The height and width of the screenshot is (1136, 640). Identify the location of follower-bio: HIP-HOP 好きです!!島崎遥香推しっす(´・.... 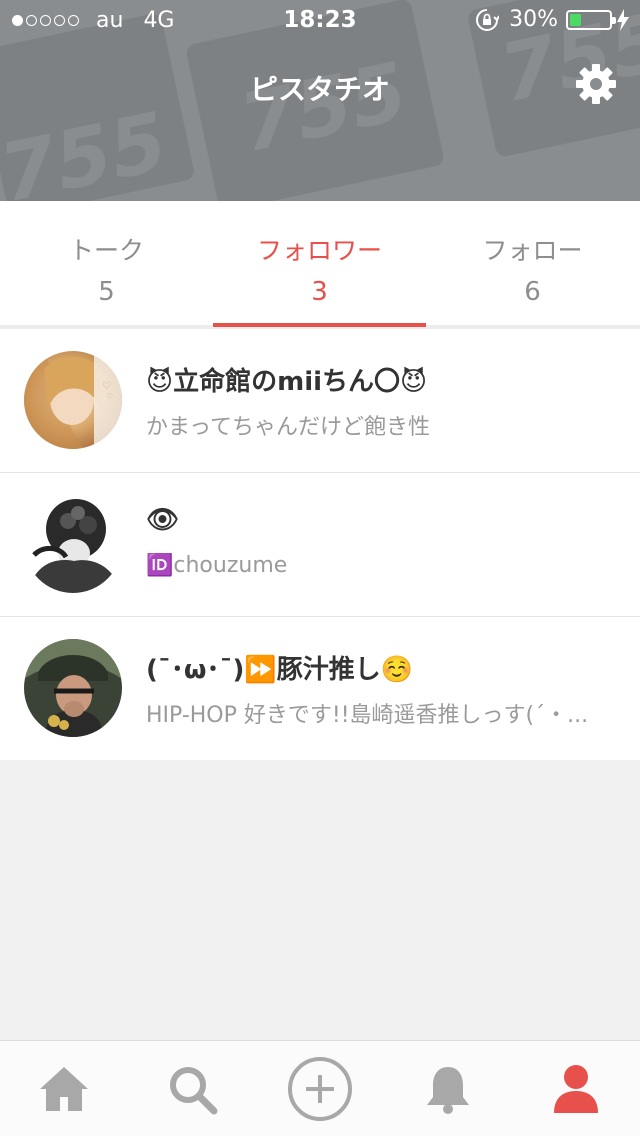
(367, 715).